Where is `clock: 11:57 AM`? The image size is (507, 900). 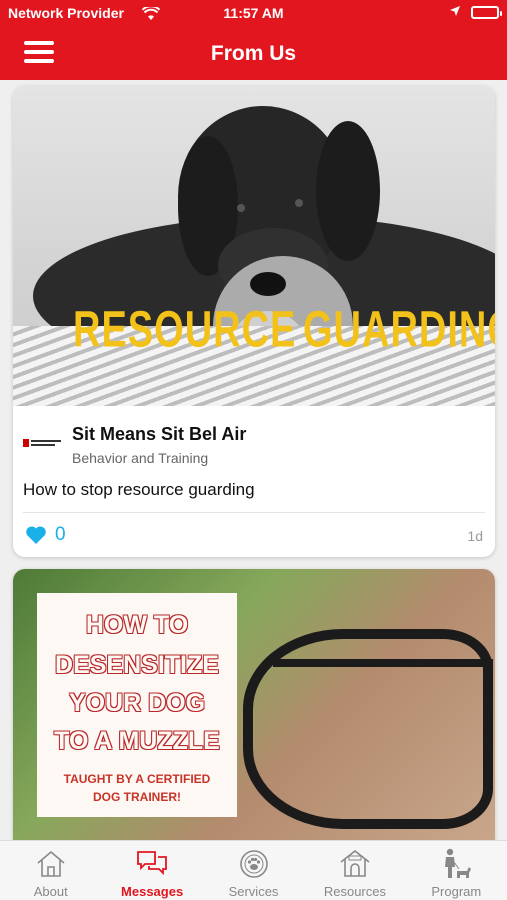 clock: 11:57 AM is located at coordinates (253, 13).